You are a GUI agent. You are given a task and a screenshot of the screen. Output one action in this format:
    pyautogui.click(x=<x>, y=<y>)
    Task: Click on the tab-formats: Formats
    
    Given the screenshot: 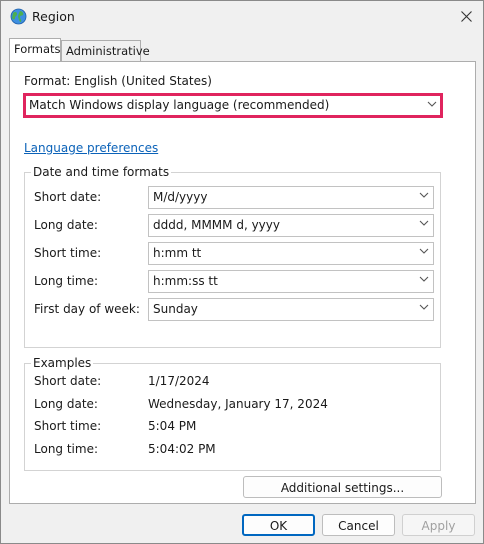 What is the action you would take?
    pyautogui.click(x=35, y=49)
    